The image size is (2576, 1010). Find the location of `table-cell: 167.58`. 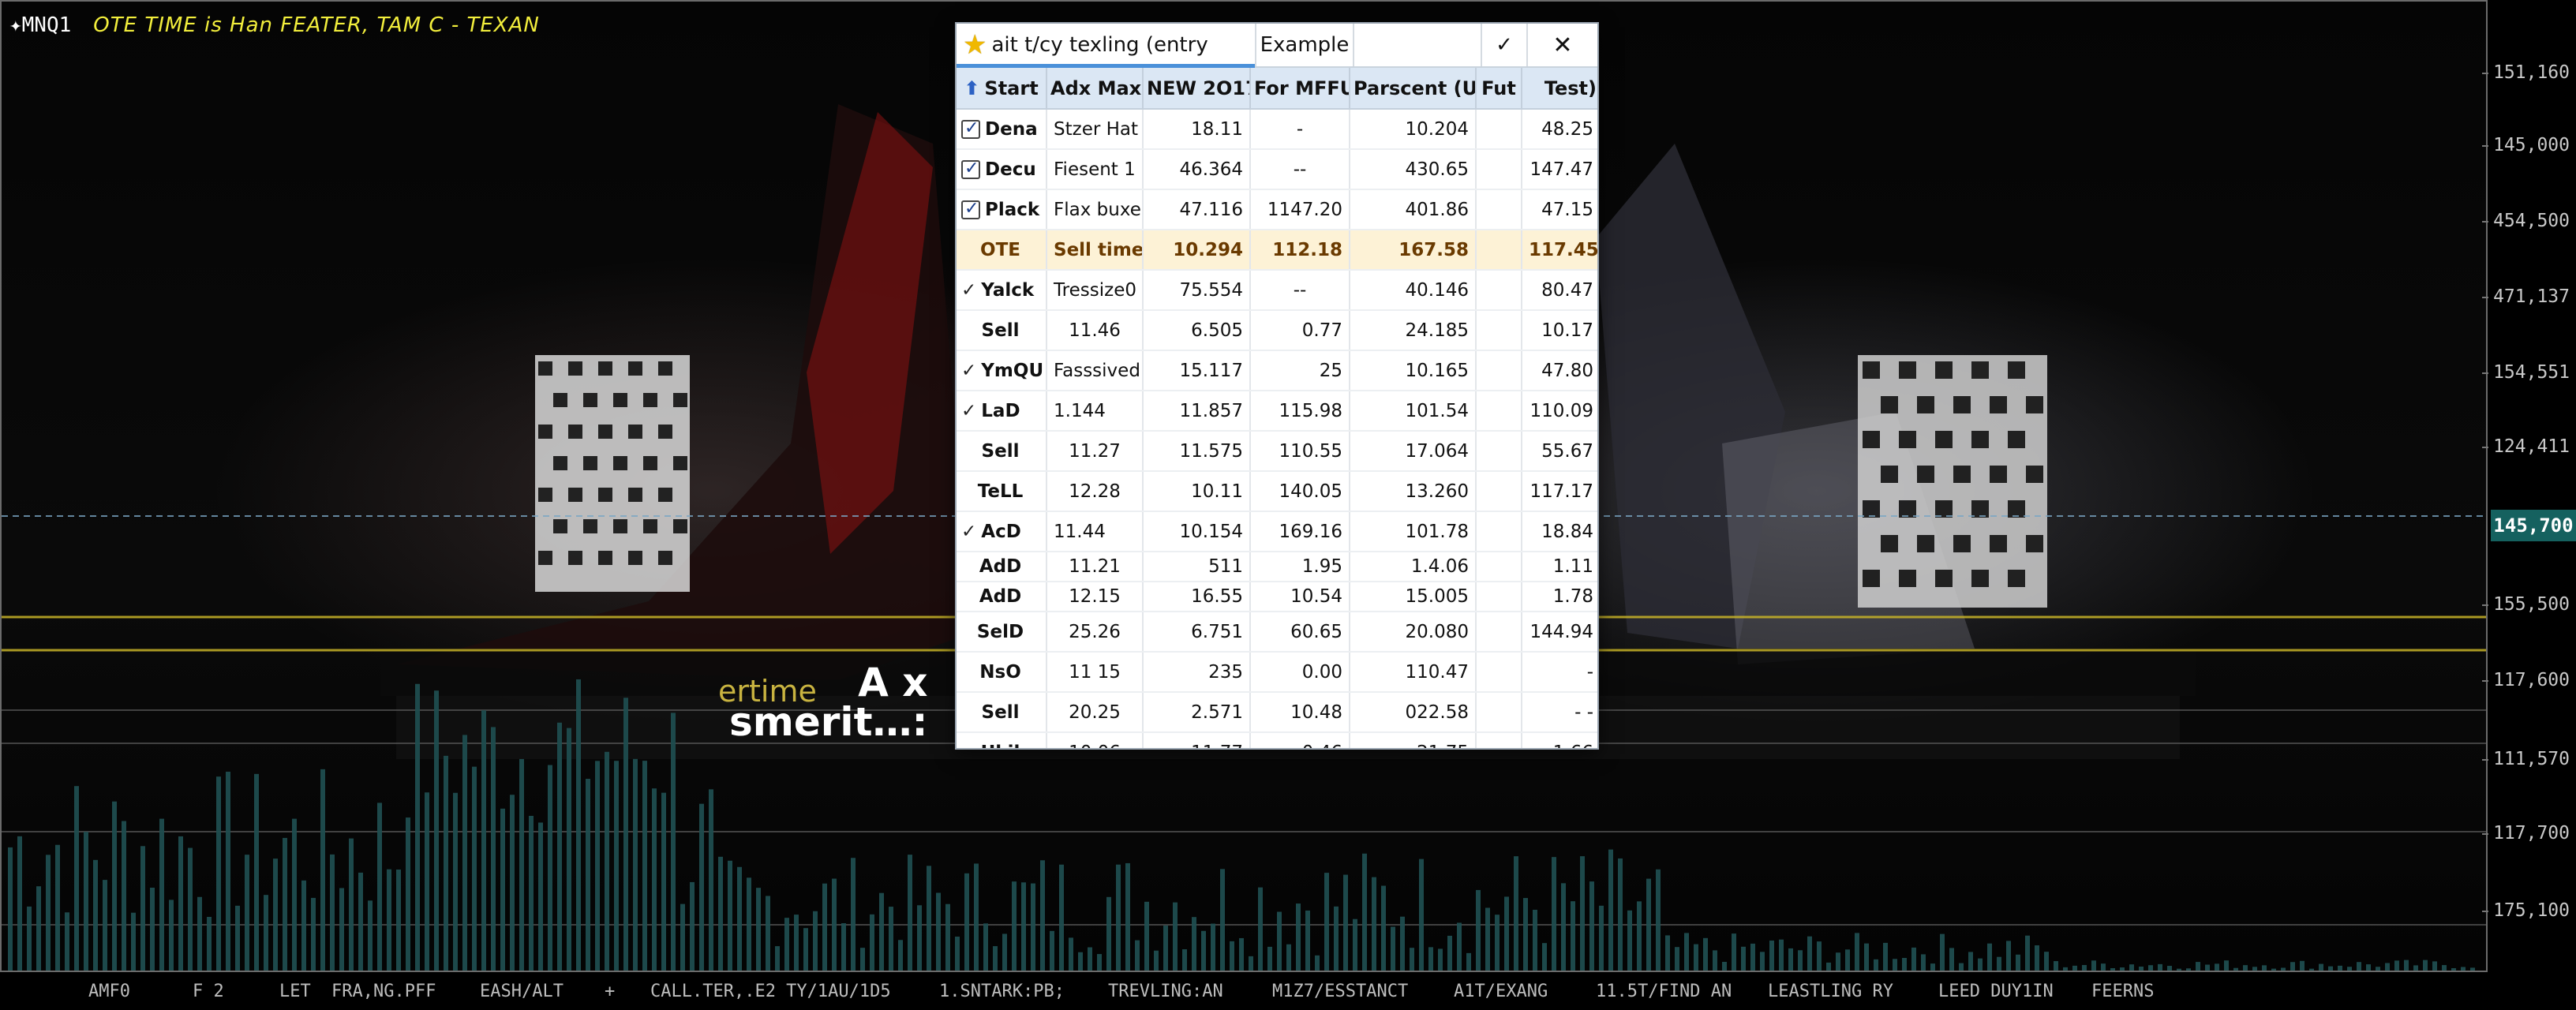

table-cell: 167.58 is located at coordinates (1413, 250).